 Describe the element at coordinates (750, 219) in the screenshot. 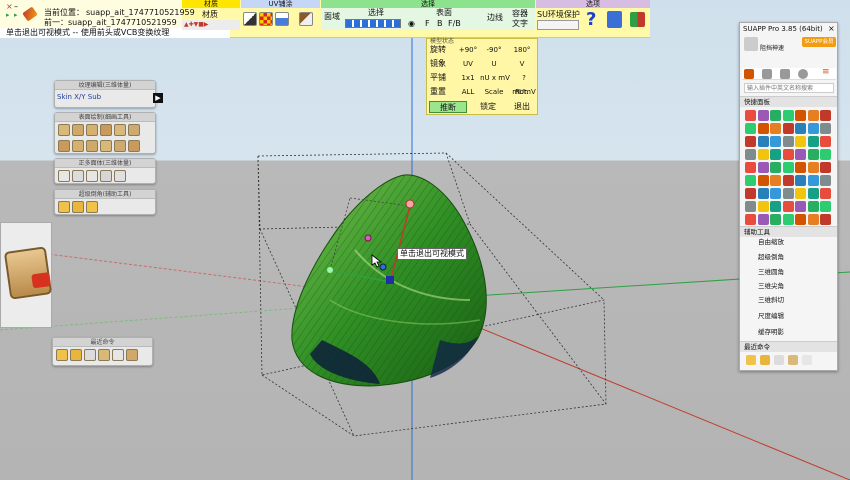

I see `plugin-57-icon` at that location.